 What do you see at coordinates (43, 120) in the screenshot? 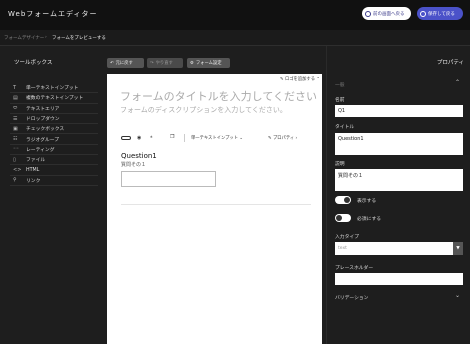
I see `toolbox-item-label: ドロップダウン` at bounding box center [43, 120].